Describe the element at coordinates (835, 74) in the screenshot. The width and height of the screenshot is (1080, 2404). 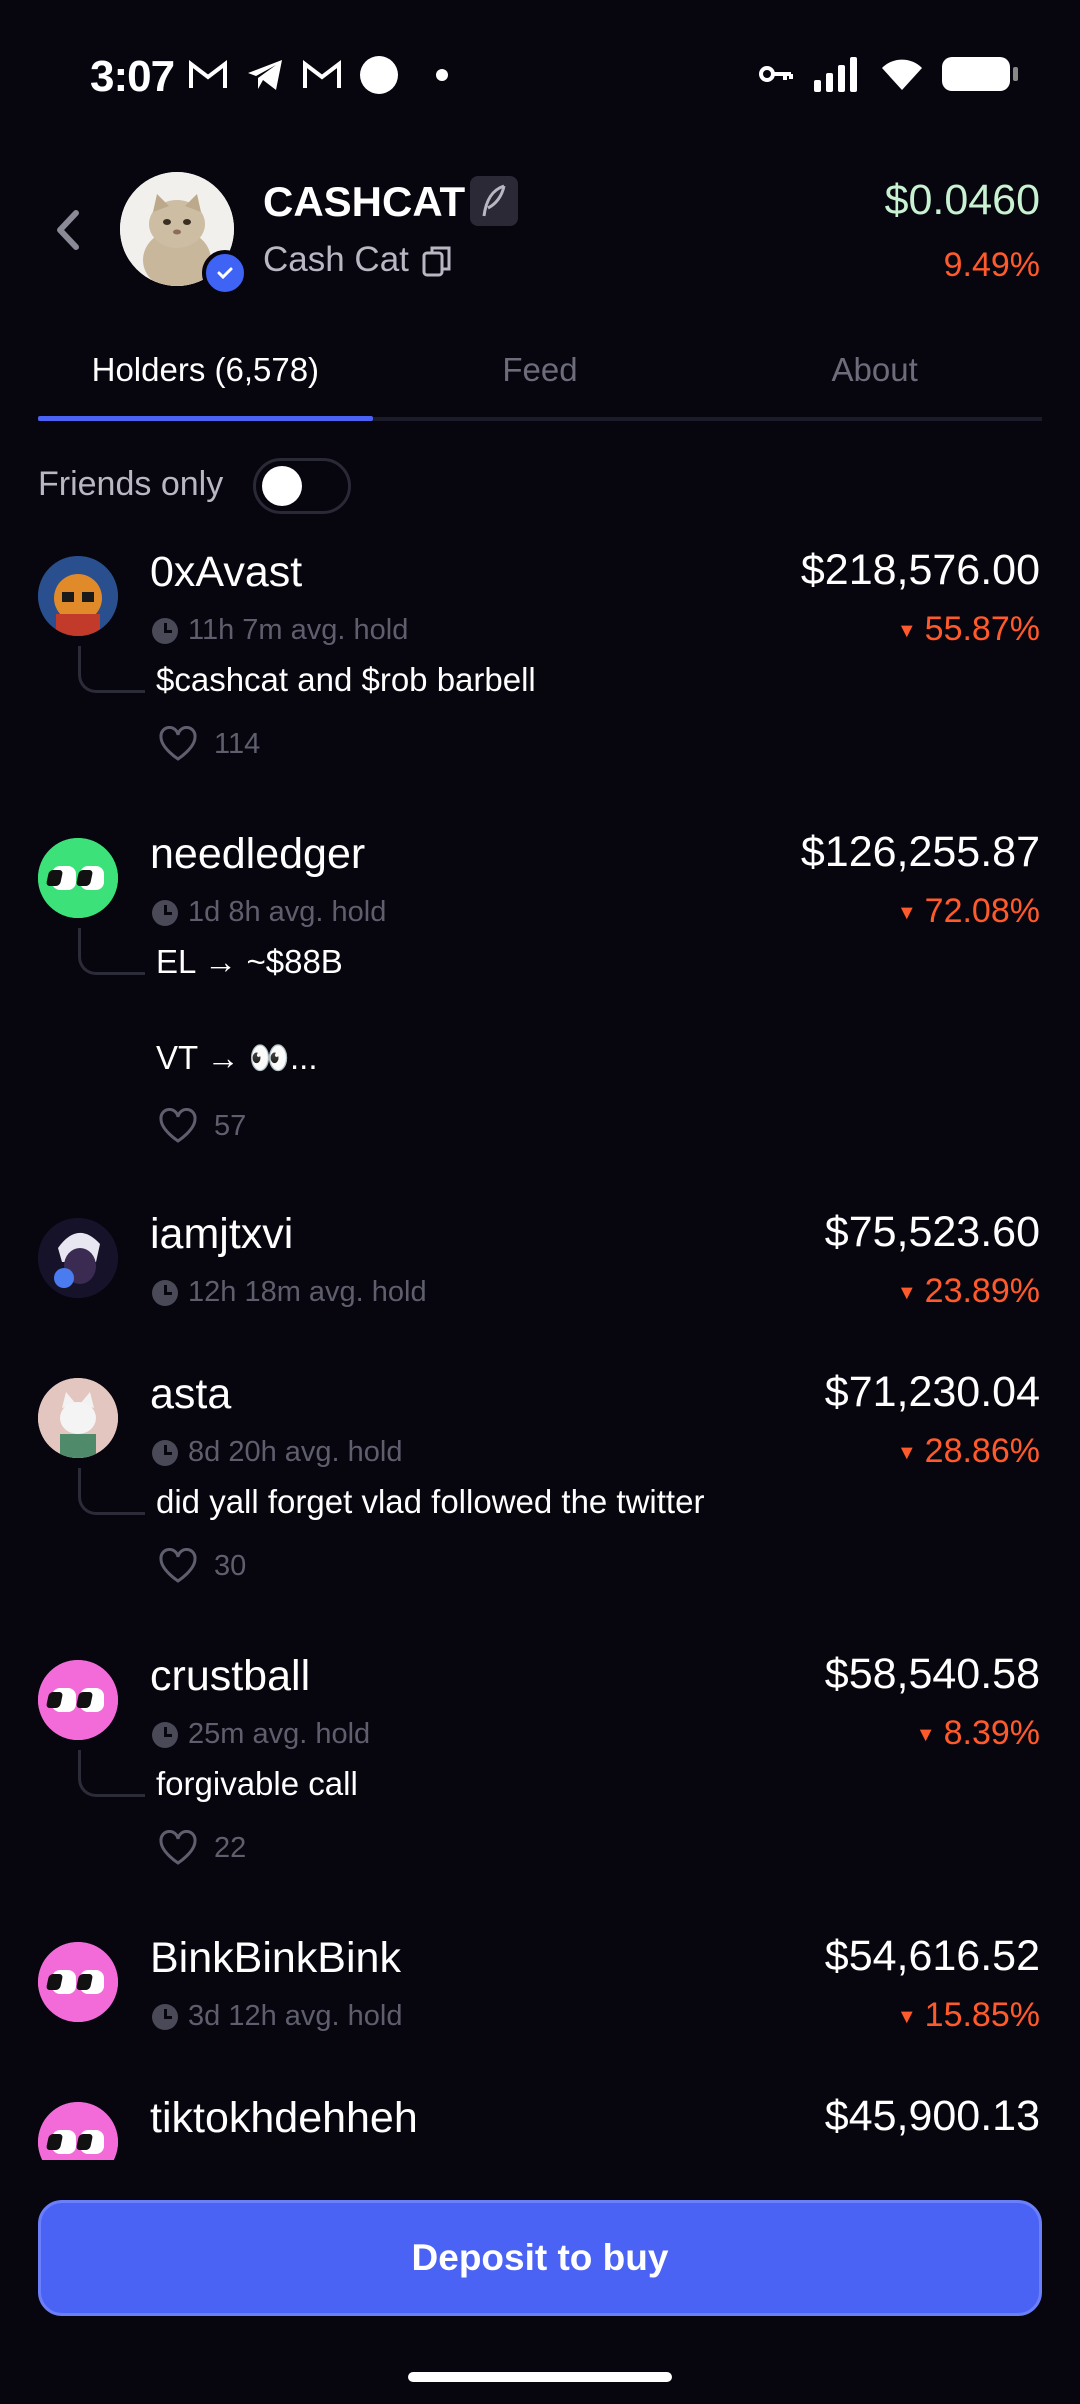
I see `signal-icon` at that location.